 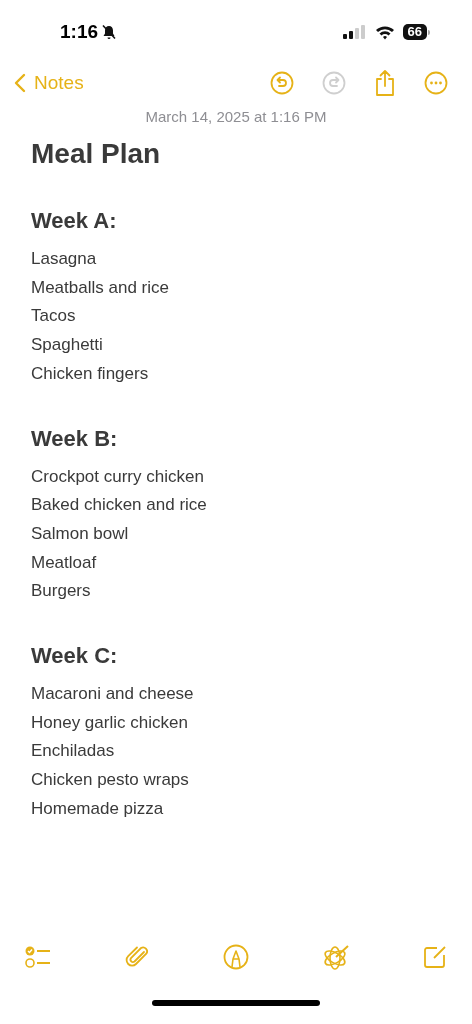 What do you see at coordinates (61, 591) in the screenshot?
I see `meal-item: Burgers` at bounding box center [61, 591].